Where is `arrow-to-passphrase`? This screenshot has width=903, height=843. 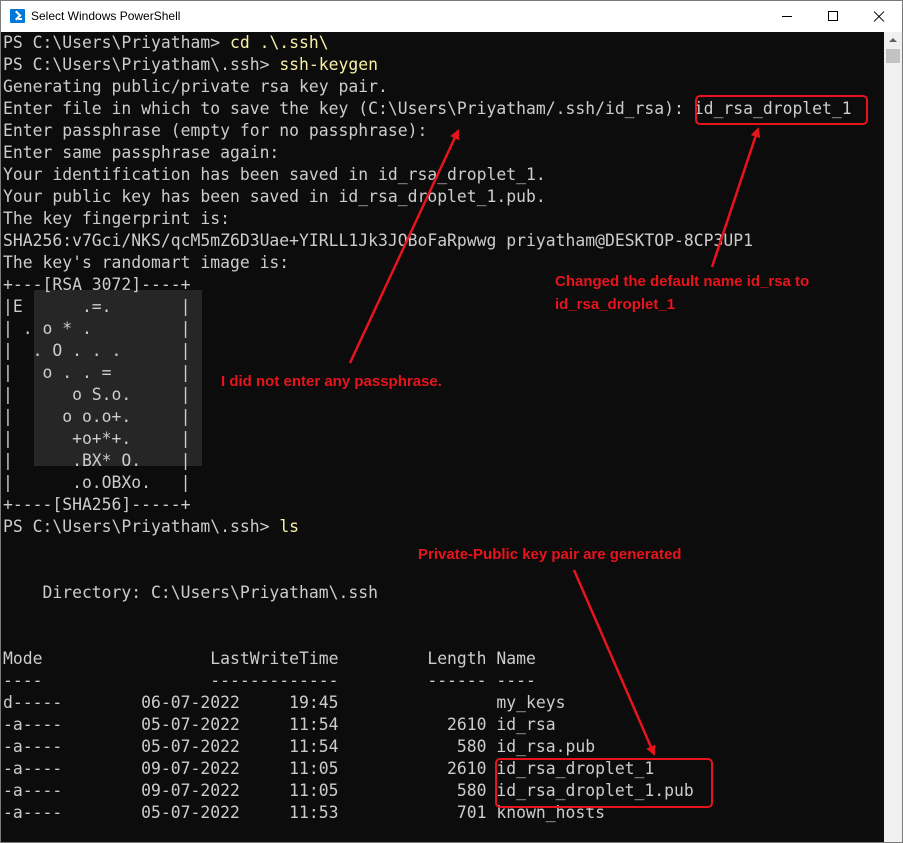
arrow-to-passphrase is located at coordinates (404, 246).